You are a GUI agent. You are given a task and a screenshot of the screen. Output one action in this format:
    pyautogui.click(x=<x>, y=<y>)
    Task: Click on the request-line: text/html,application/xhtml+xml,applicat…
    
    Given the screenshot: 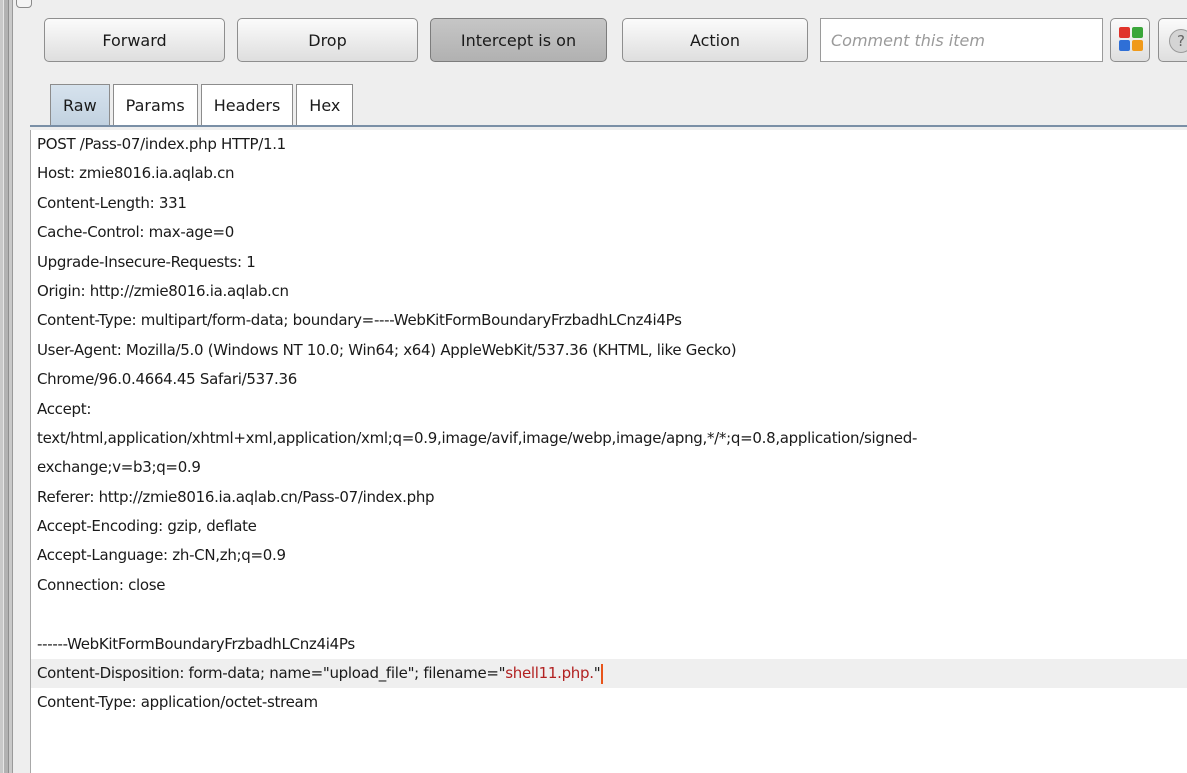 What is the action you would take?
    pyautogui.click(x=609, y=438)
    